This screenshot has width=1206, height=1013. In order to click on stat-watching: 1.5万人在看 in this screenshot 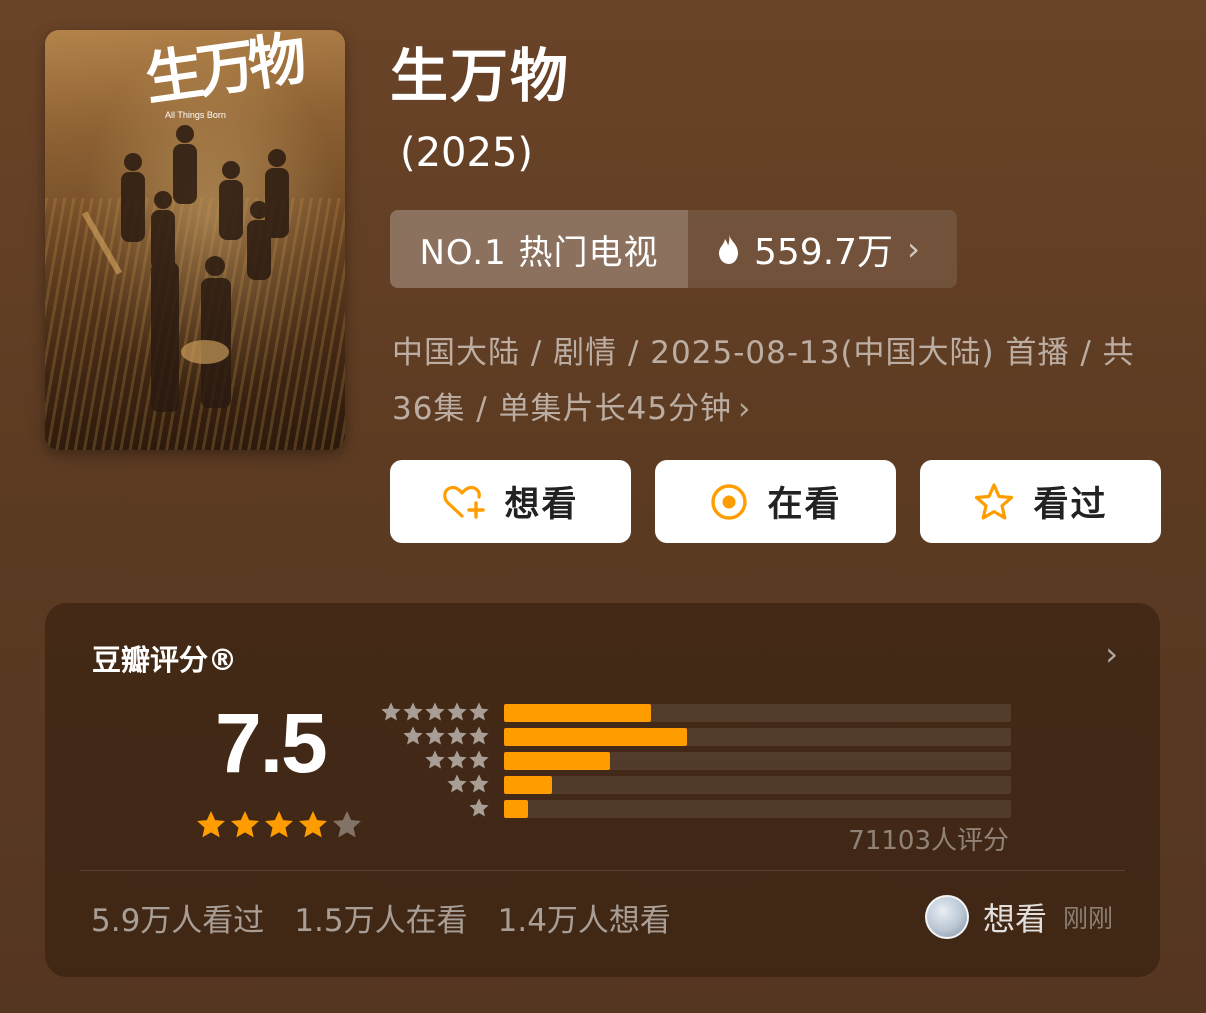, I will do `click(380, 917)`.